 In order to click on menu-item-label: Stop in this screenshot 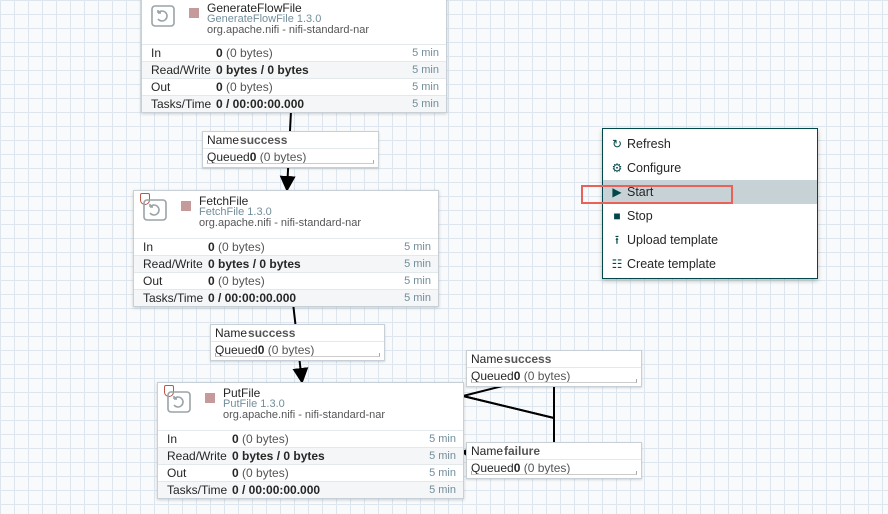, I will do `click(640, 216)`.